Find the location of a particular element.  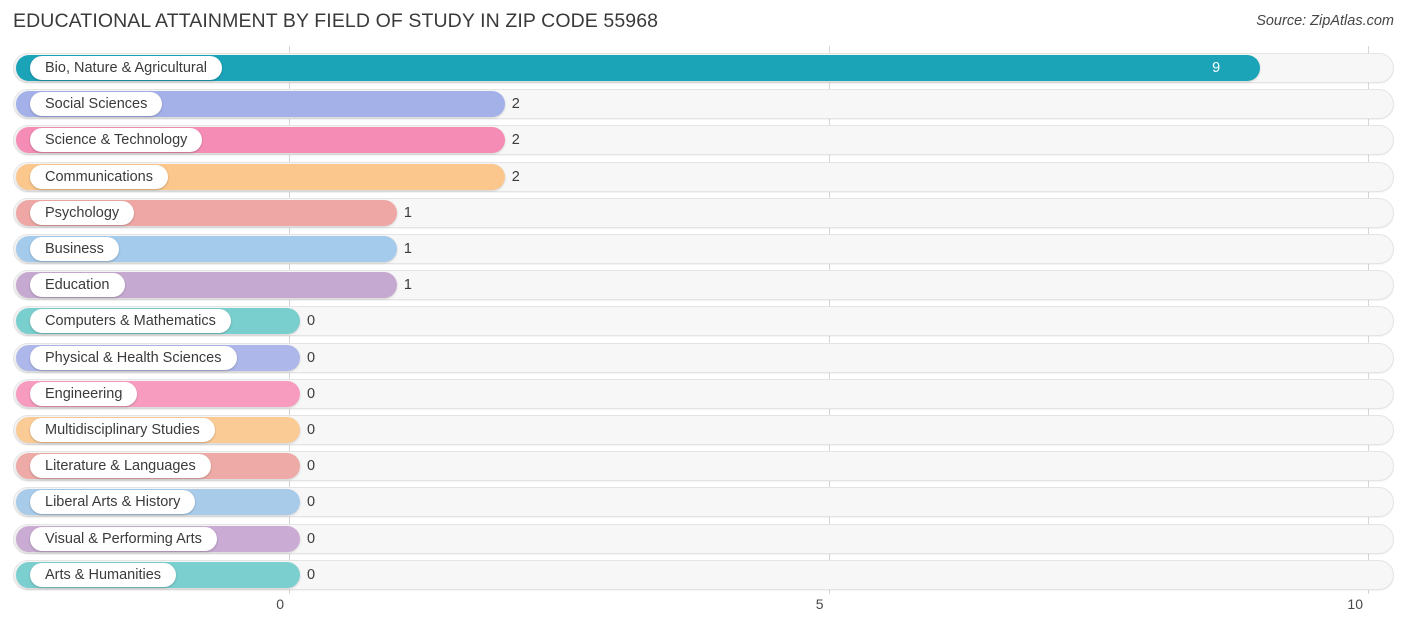

category-label-pill: Computers & Mathematics is located at coordinates (130, 321).